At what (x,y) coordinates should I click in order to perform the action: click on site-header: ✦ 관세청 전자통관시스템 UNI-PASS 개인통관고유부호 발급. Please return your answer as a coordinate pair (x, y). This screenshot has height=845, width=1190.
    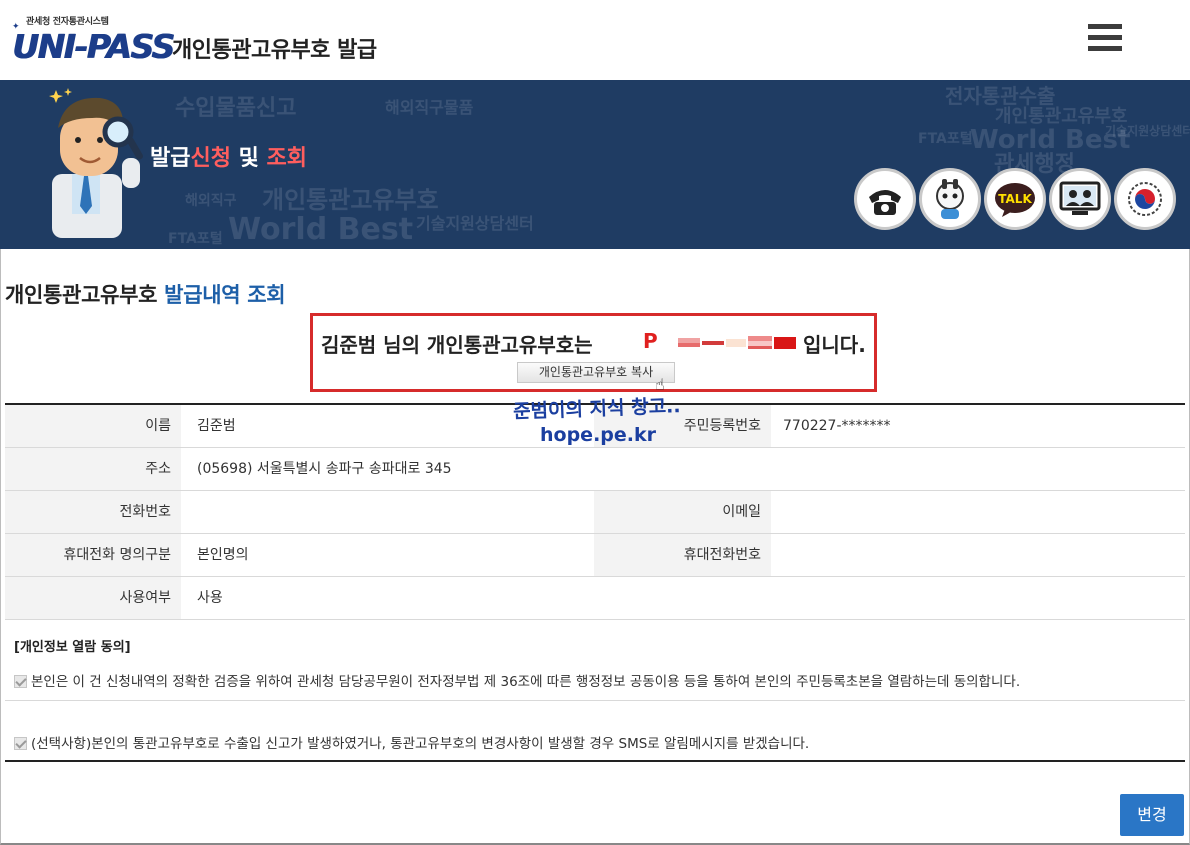
    Looking at the image, I should click on (595, 40).